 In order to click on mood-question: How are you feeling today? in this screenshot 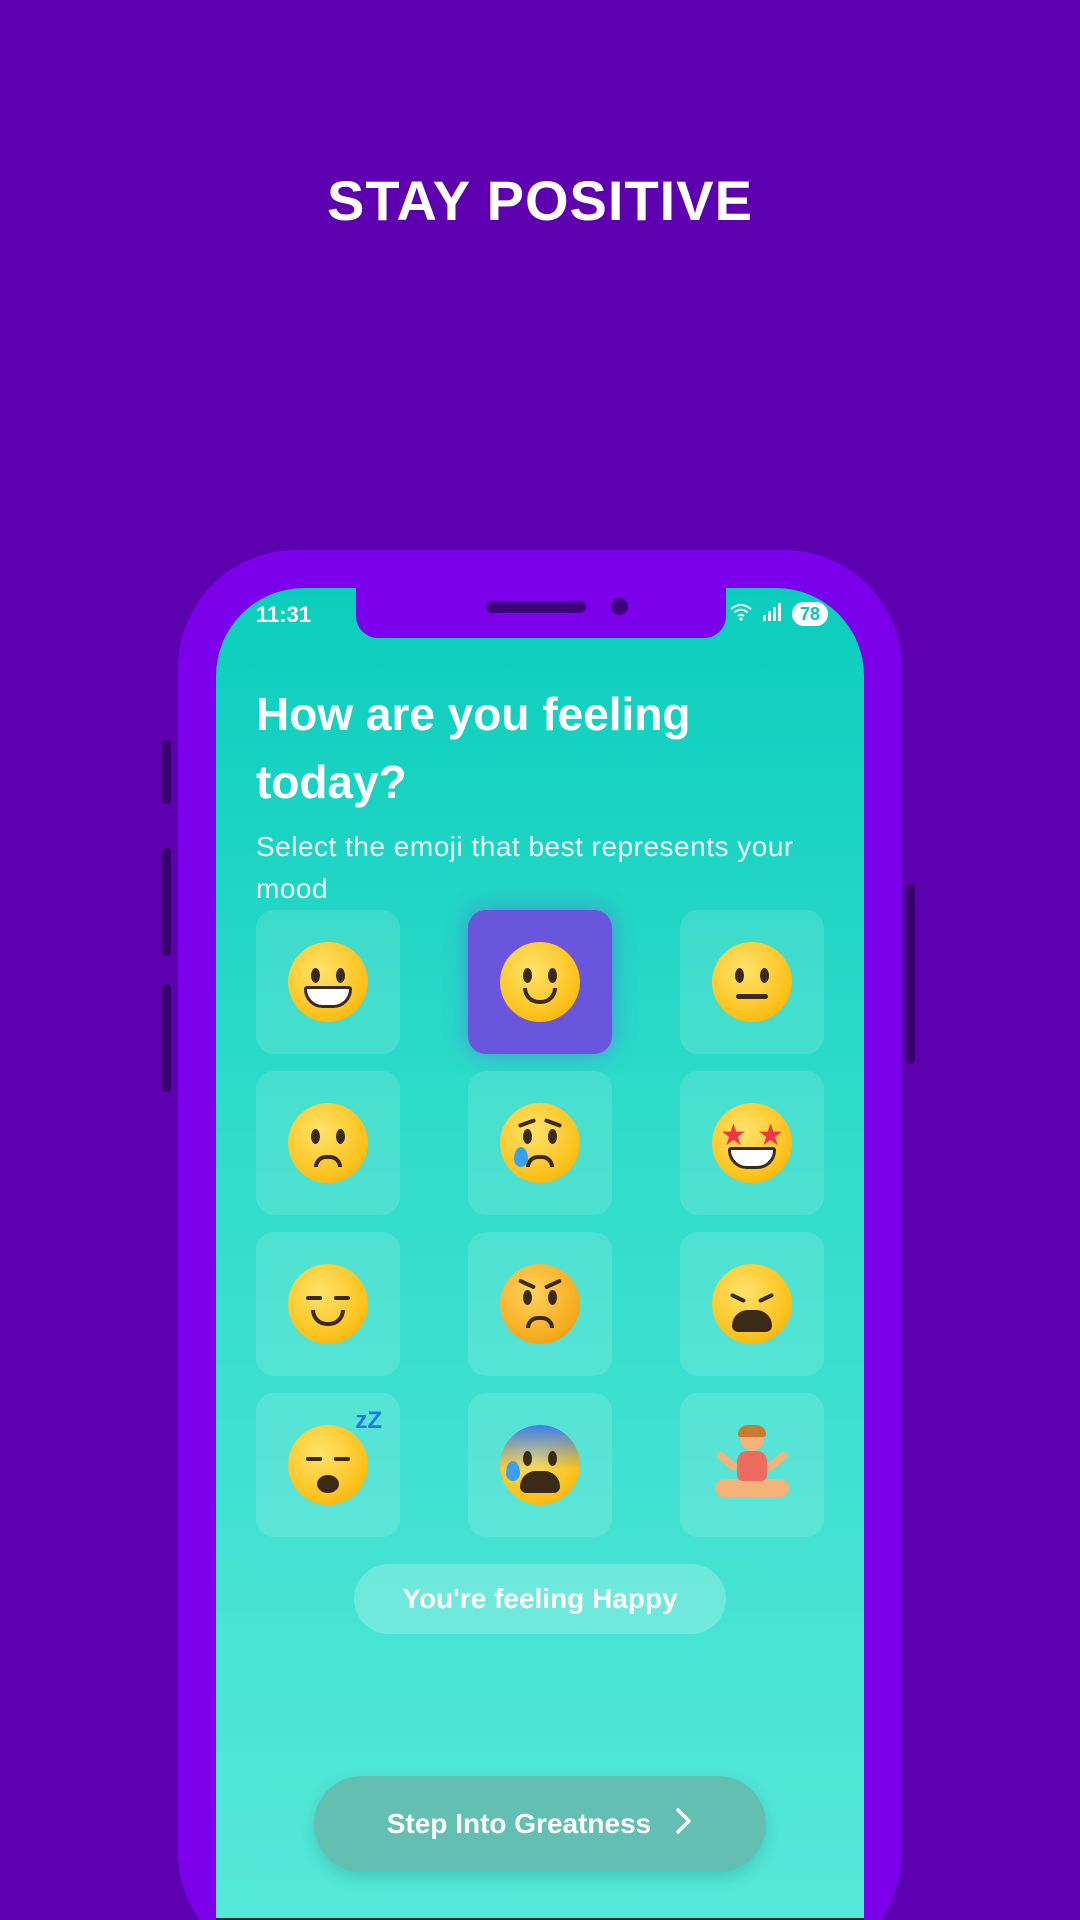, I will do `click(473, 748)`.